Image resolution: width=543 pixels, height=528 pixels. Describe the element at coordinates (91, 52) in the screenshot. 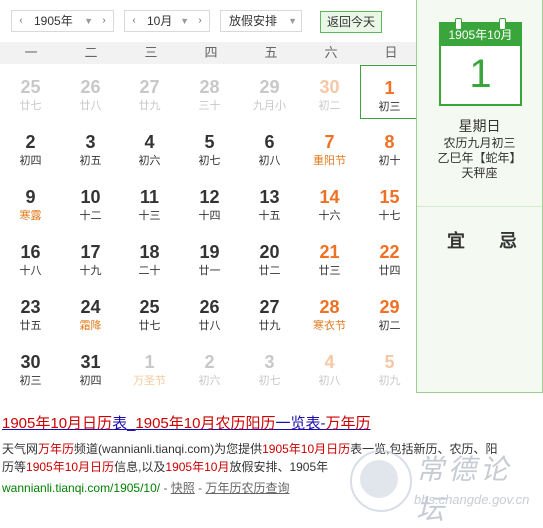

I see `weekday-label: 二` at that location.